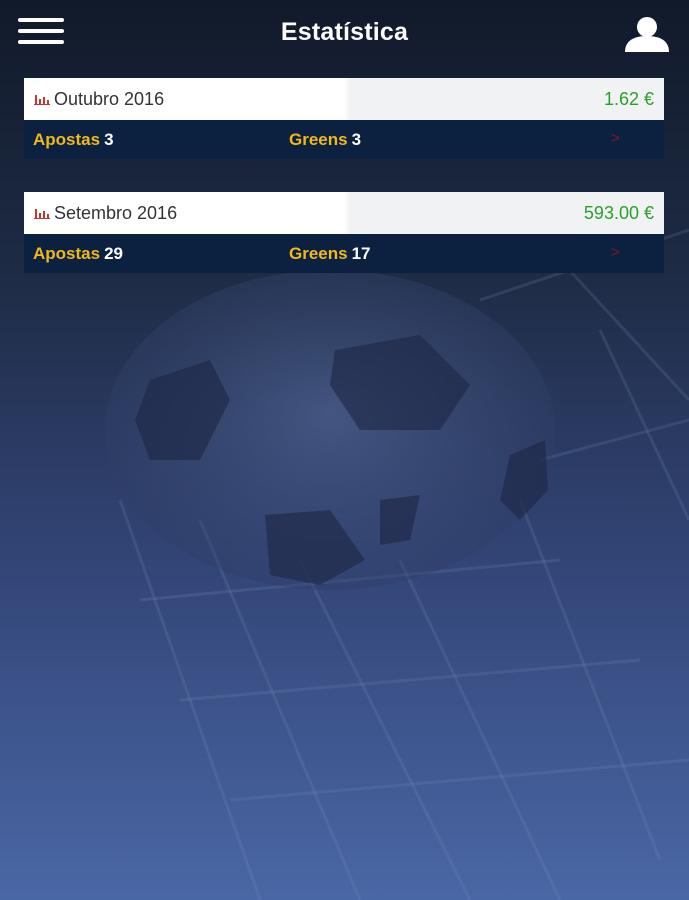 The width and height of the screenshot is (689, 900). I want to click on greens-stat: Greens 3, so click(325, 140).